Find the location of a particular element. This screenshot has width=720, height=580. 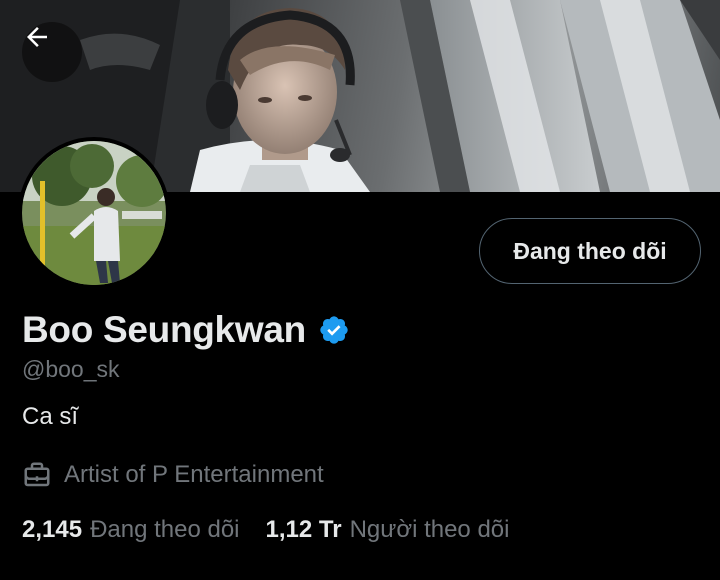

followers-stat-link: 1,12 Tr Người theo dõi is located at coordinates (388, 530).